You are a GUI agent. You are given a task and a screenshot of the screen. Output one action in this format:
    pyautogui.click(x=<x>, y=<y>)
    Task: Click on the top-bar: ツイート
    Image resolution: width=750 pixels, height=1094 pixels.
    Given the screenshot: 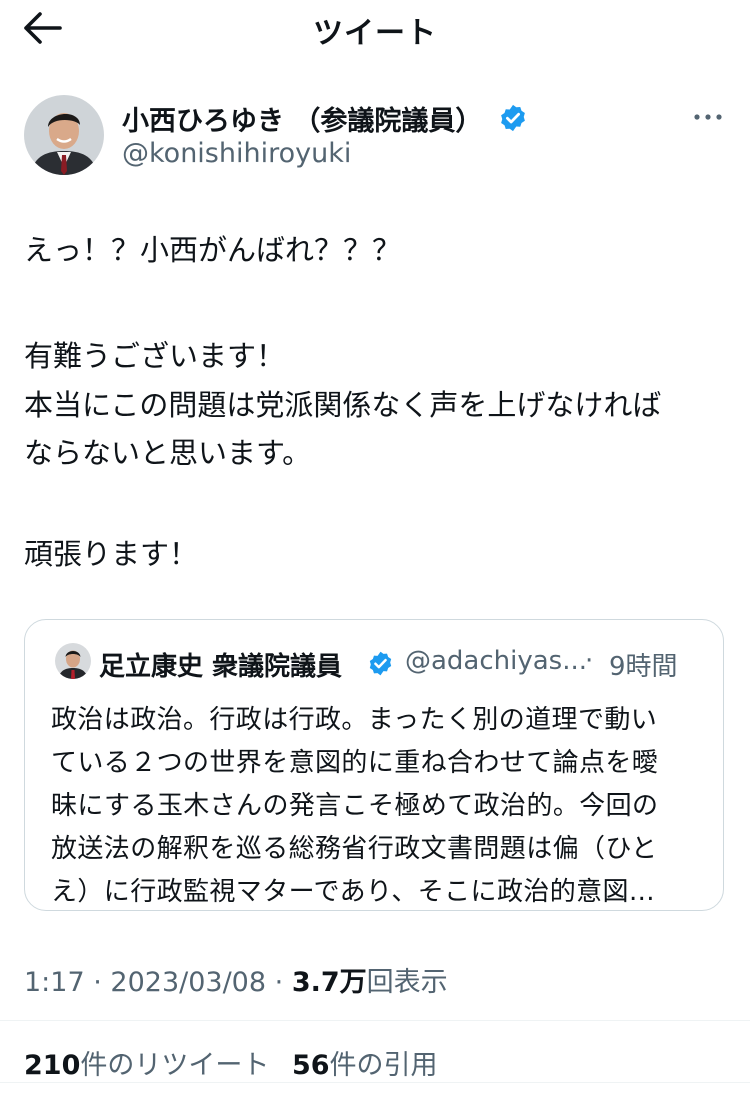 What is the action you would take?
    pyautogui.click(x=375, y=28)
    